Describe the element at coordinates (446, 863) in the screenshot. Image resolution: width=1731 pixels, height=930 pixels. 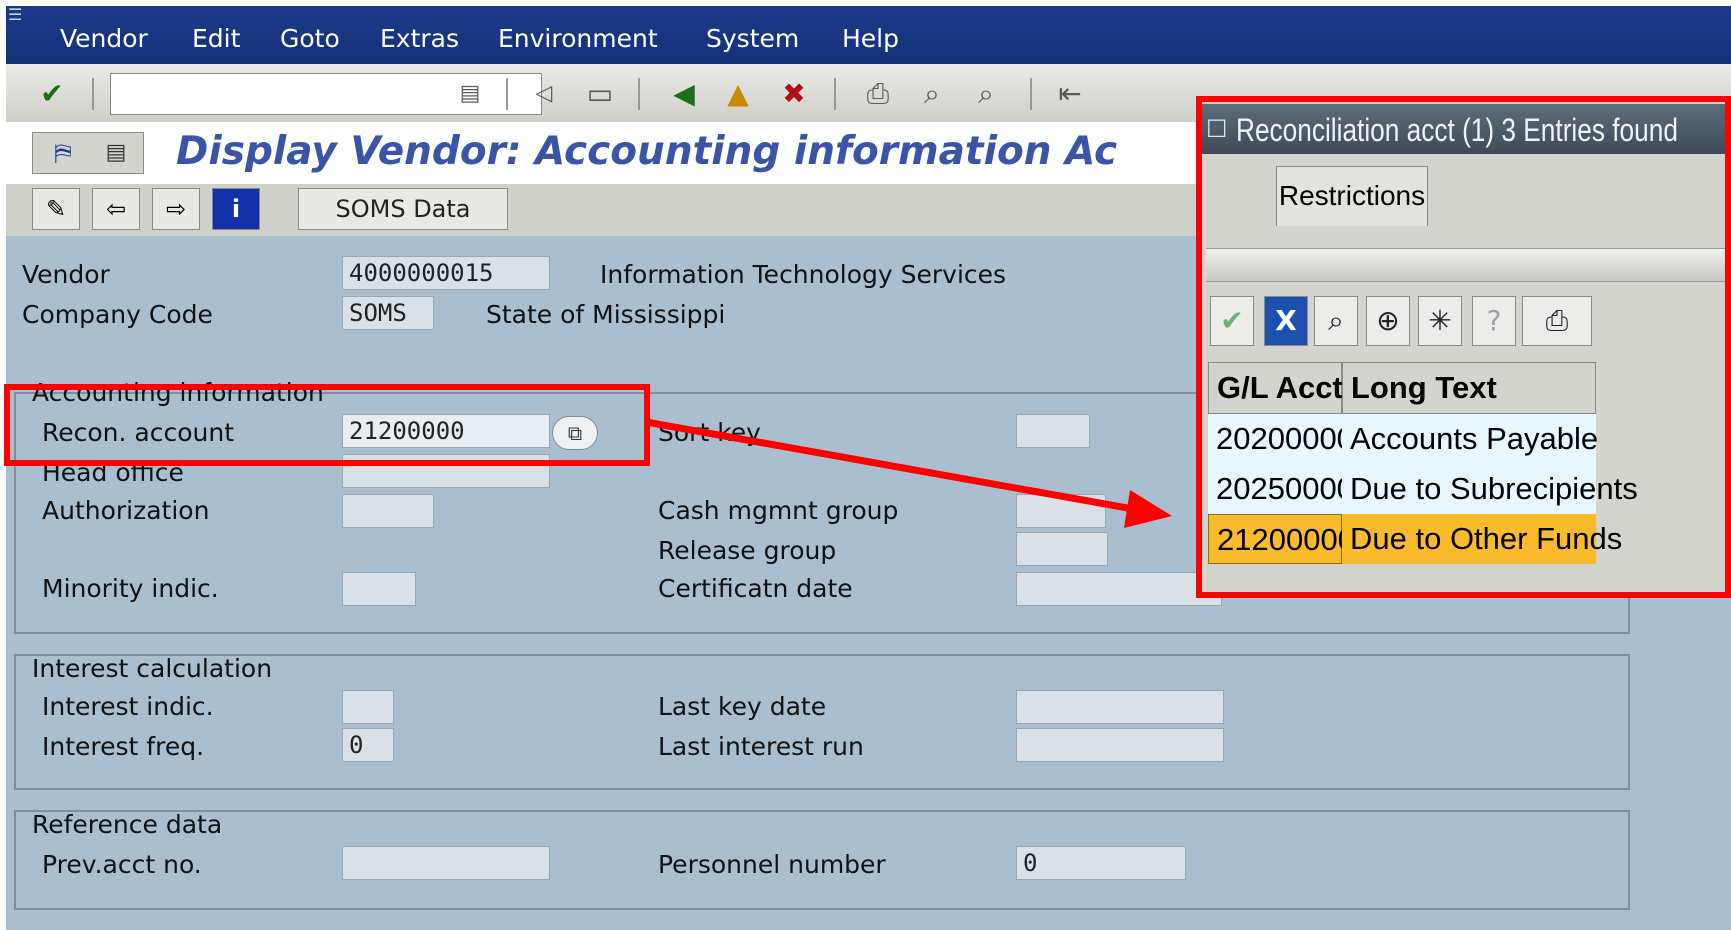
I see `prev-acct-field` at that location.